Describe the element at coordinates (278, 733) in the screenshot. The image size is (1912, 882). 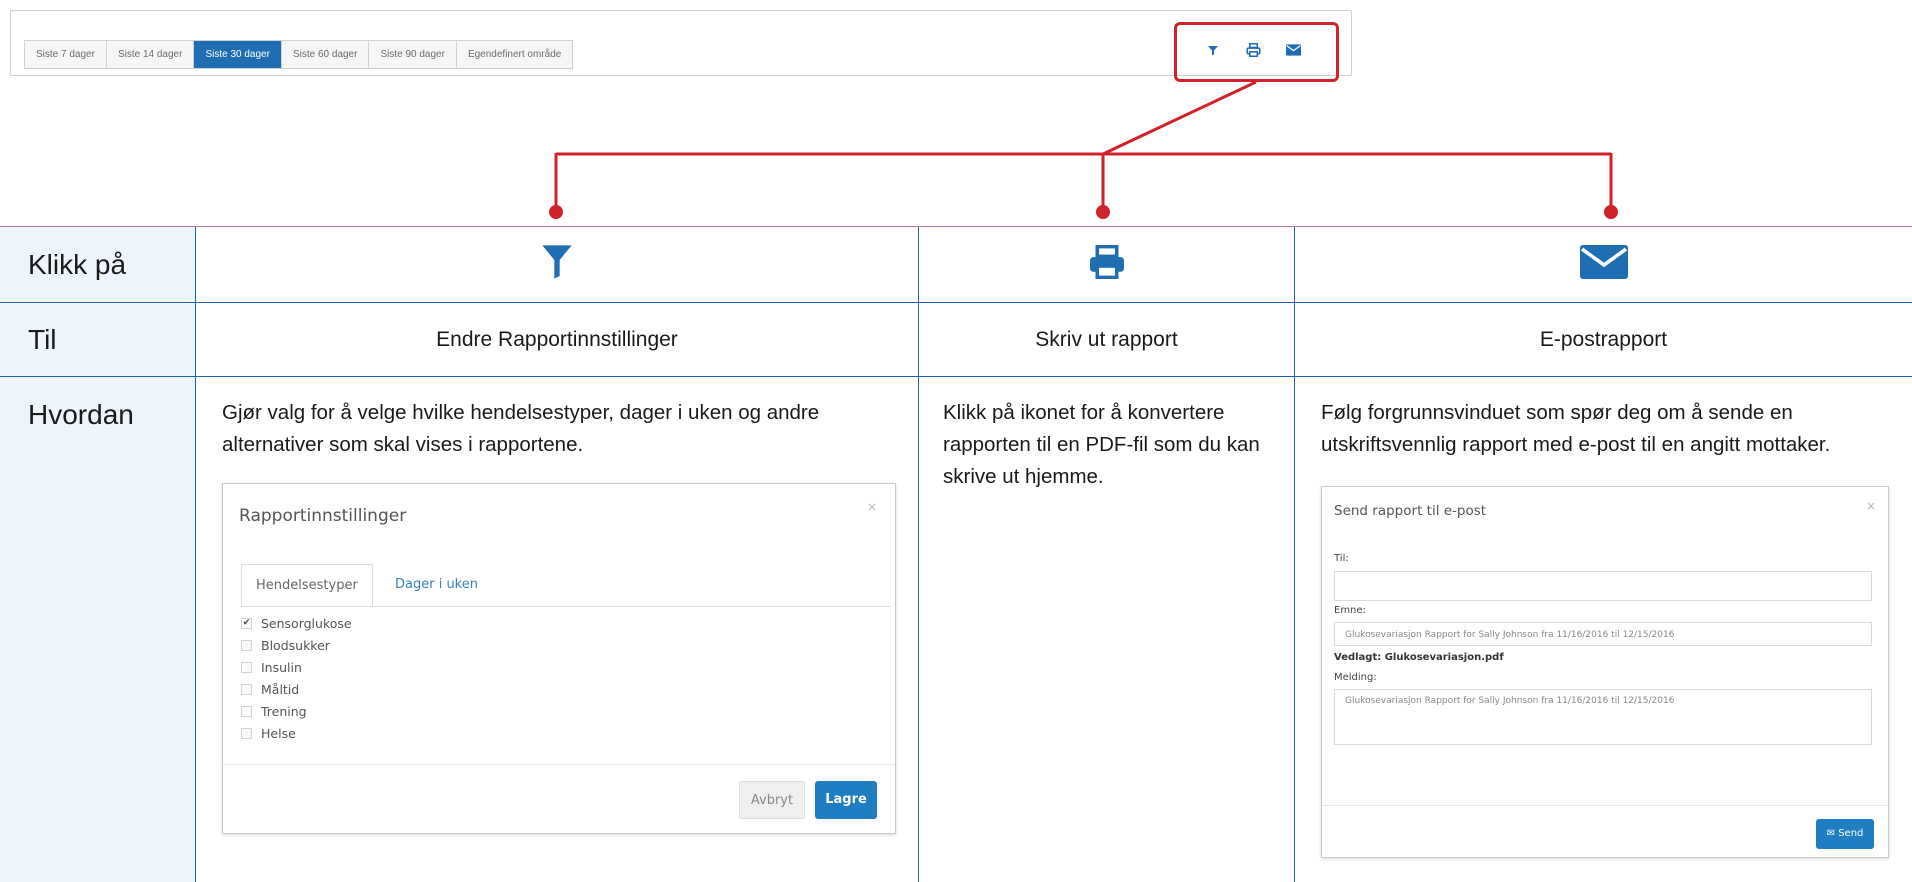
I see `checkbox-label: Helse` at that location.